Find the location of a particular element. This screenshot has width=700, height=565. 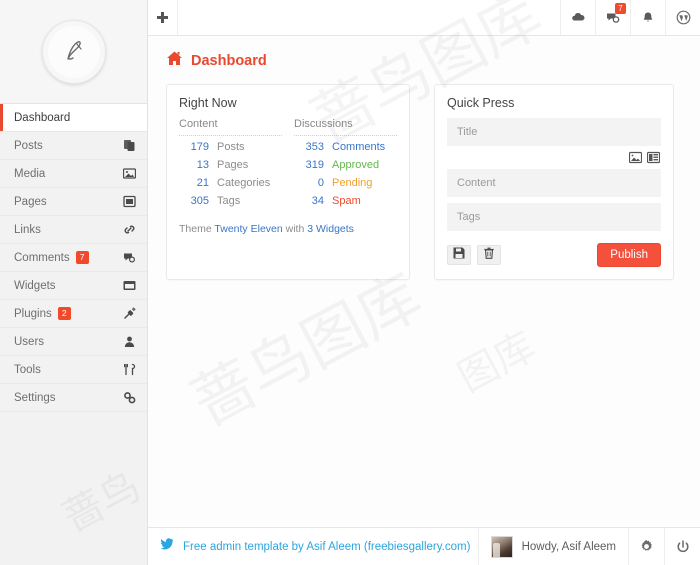

add-image-icon is located at coordinates (635, 157).